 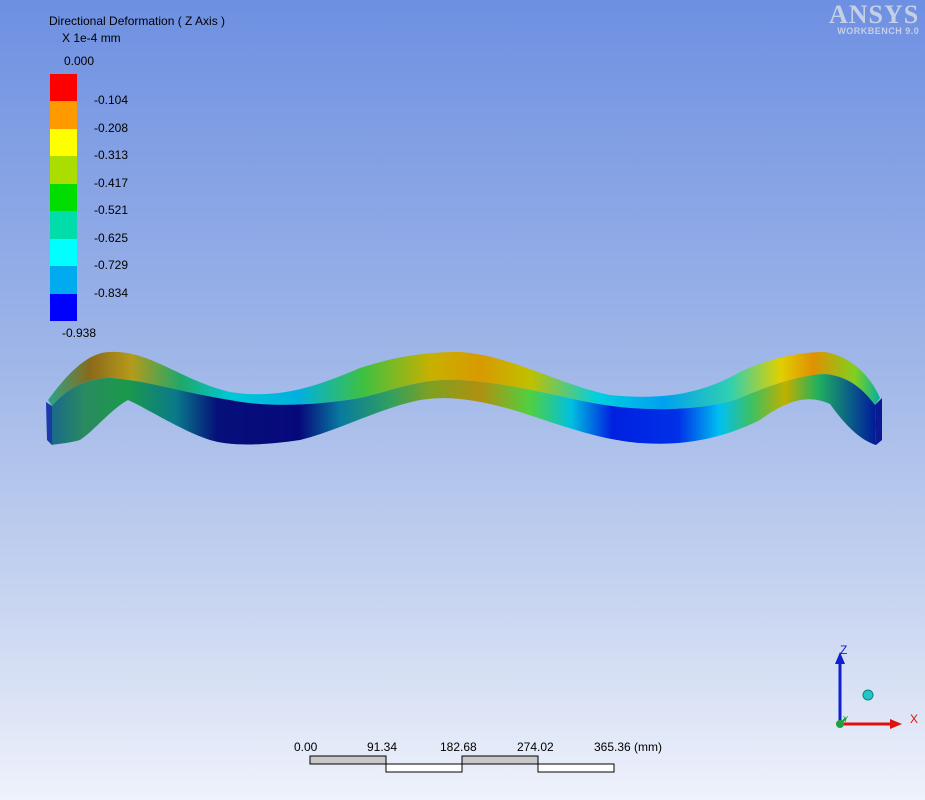 What do you see at coordinates (846, 719) in the screenshot?
I see `y-axis-label: Y` at bounding box center [846, 719].